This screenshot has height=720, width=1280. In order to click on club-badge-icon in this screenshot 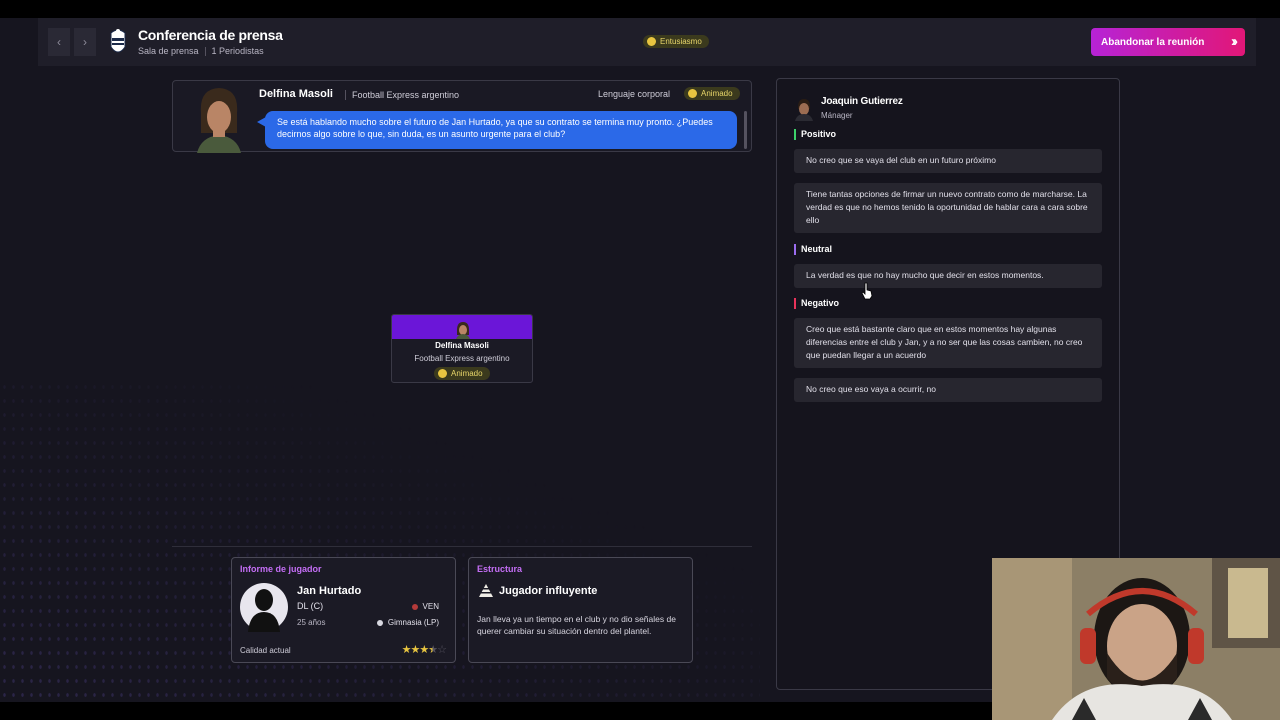, I will do `click(379, 622)`.